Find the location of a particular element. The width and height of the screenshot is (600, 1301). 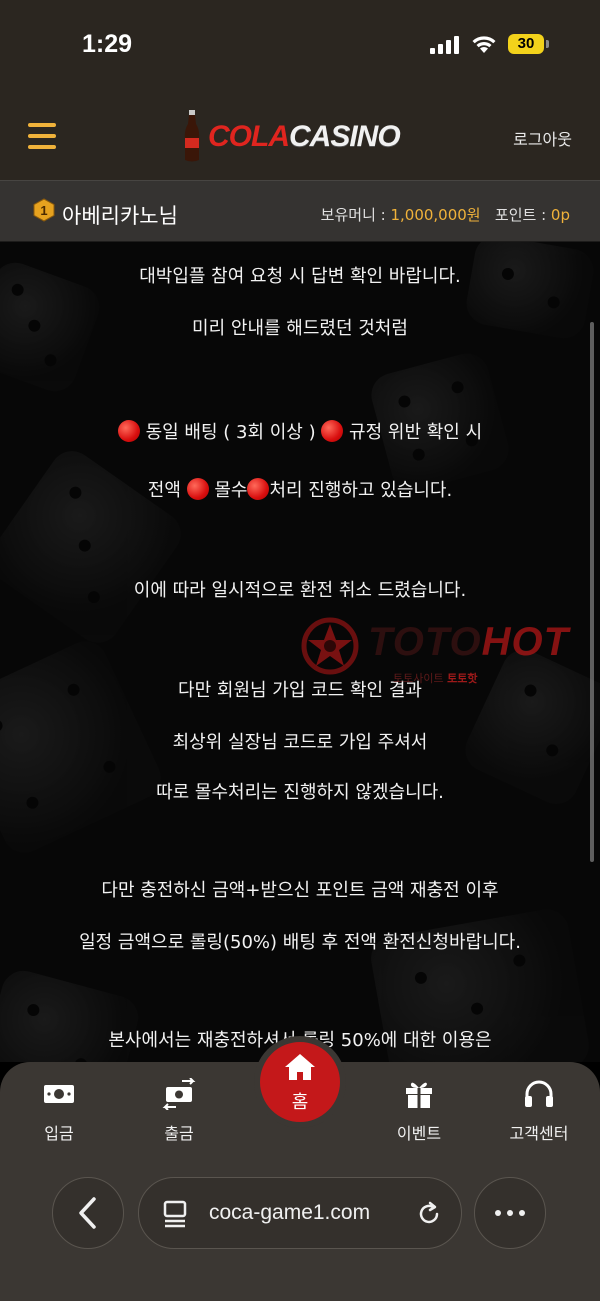

message-line: 이에 따라 일시적으로 환전 취소 드렸습니다. is located at coordinates (300, 590).